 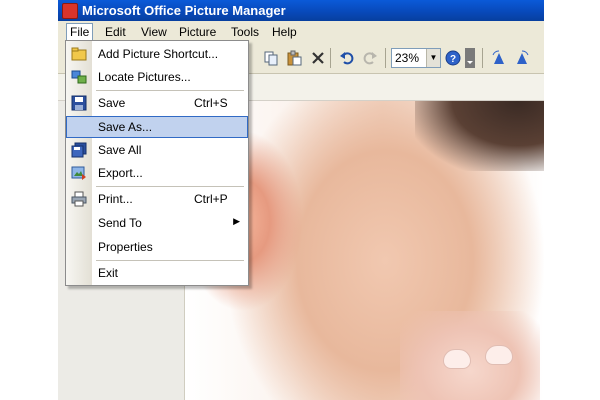 I want to click on rotate-left-icon, so click(x=499, y=58).